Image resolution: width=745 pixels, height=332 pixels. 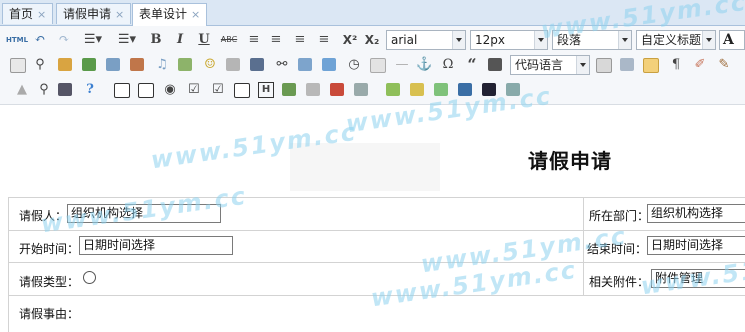 I want to click on applicant-field: 组织机构选择, so click(x=144, y=213).